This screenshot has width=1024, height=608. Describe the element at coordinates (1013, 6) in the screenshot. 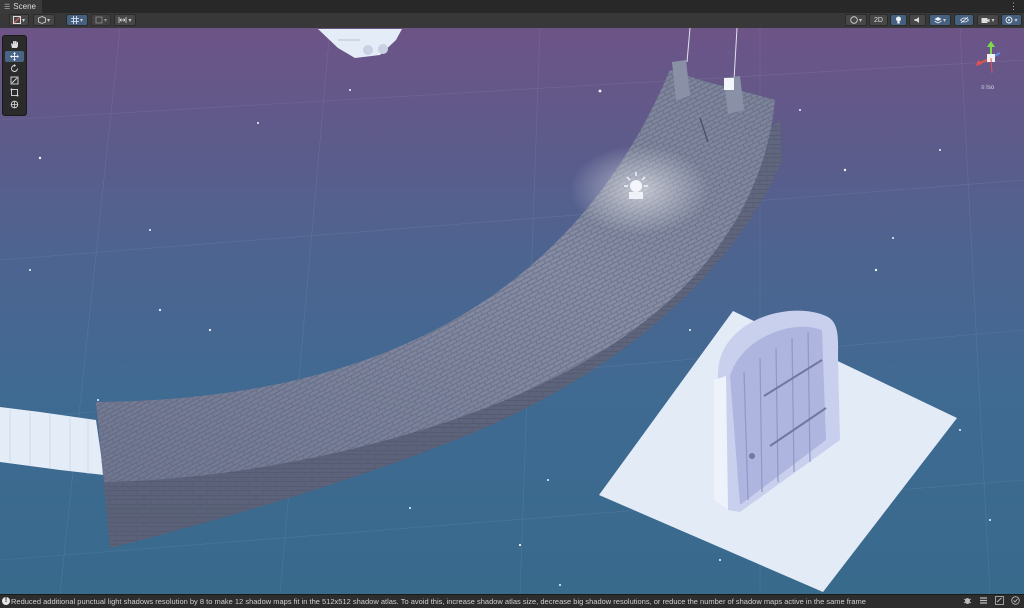

I see `window-menu-icon: ⋮` at that location.